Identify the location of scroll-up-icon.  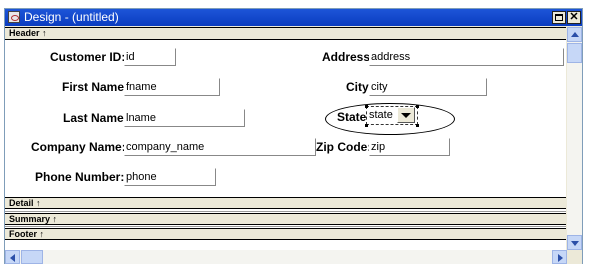
(574, 34).